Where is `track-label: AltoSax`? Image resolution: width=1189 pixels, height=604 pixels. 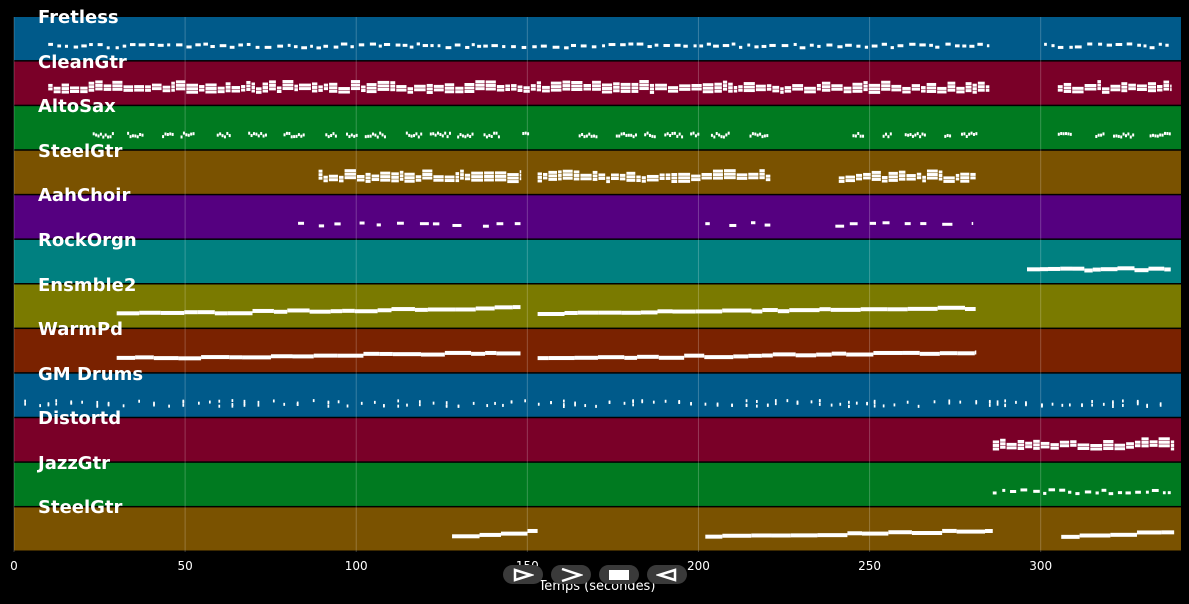
track-label: AltoSax is located at coordinates (77, 107).